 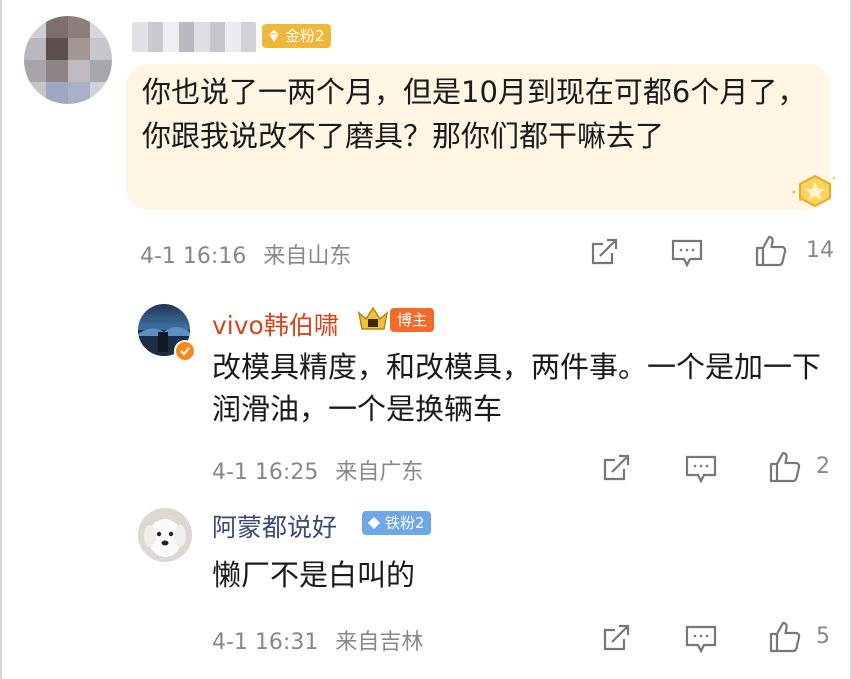 What do you see at coordinates (373, 319) in the screenshot?
I see `crown-icon` at bounding box center [373, 319].